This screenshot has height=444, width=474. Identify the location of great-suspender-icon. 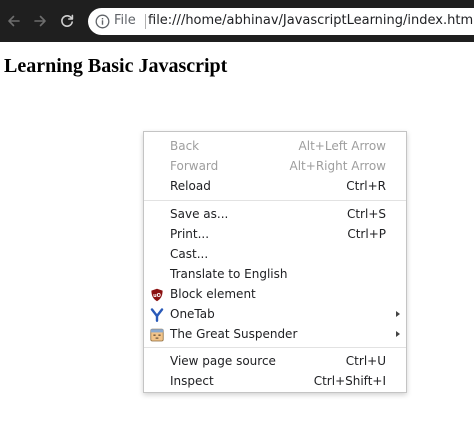
(157, 335).